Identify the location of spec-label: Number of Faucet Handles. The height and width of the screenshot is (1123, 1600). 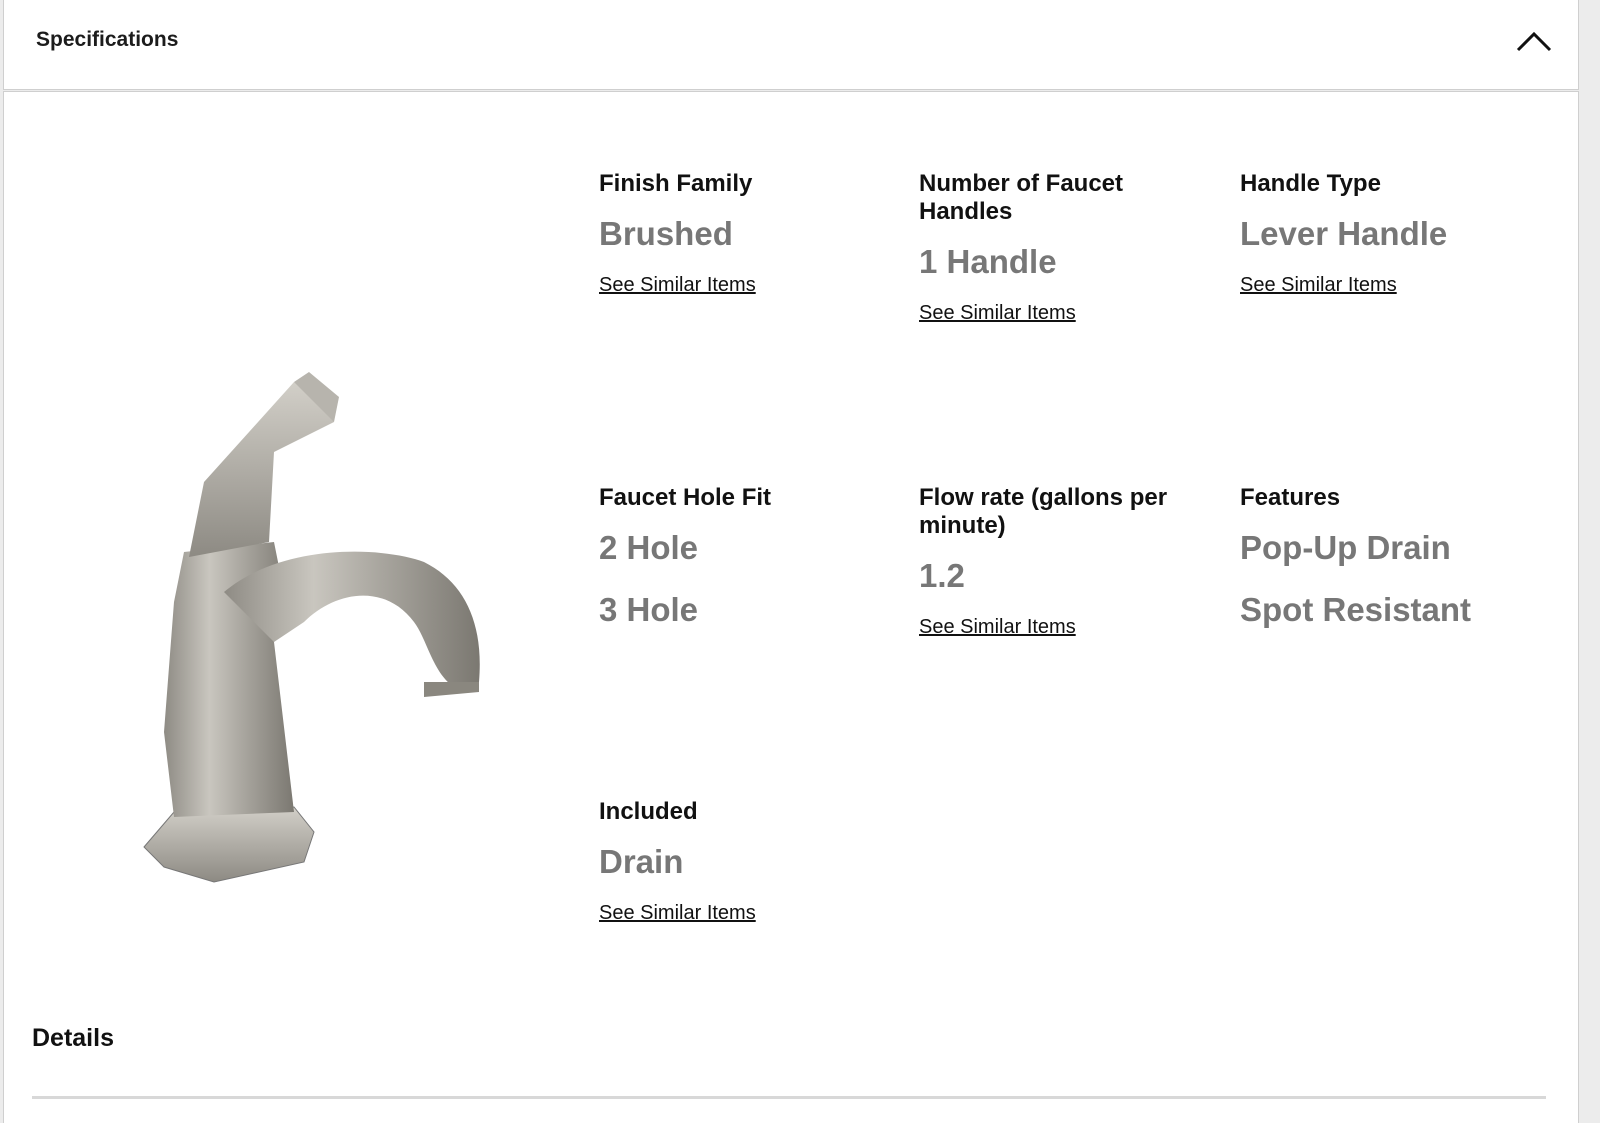
(1021, 197).